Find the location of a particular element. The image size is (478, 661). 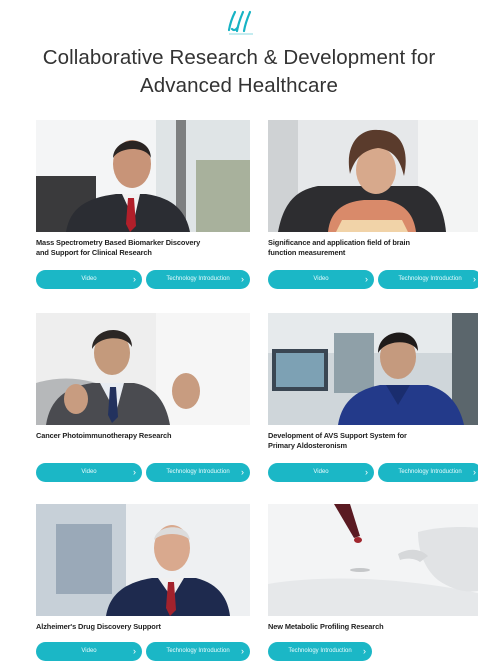

card-title: New Metabolic Profiling Research is located at coordinates (326, 626).